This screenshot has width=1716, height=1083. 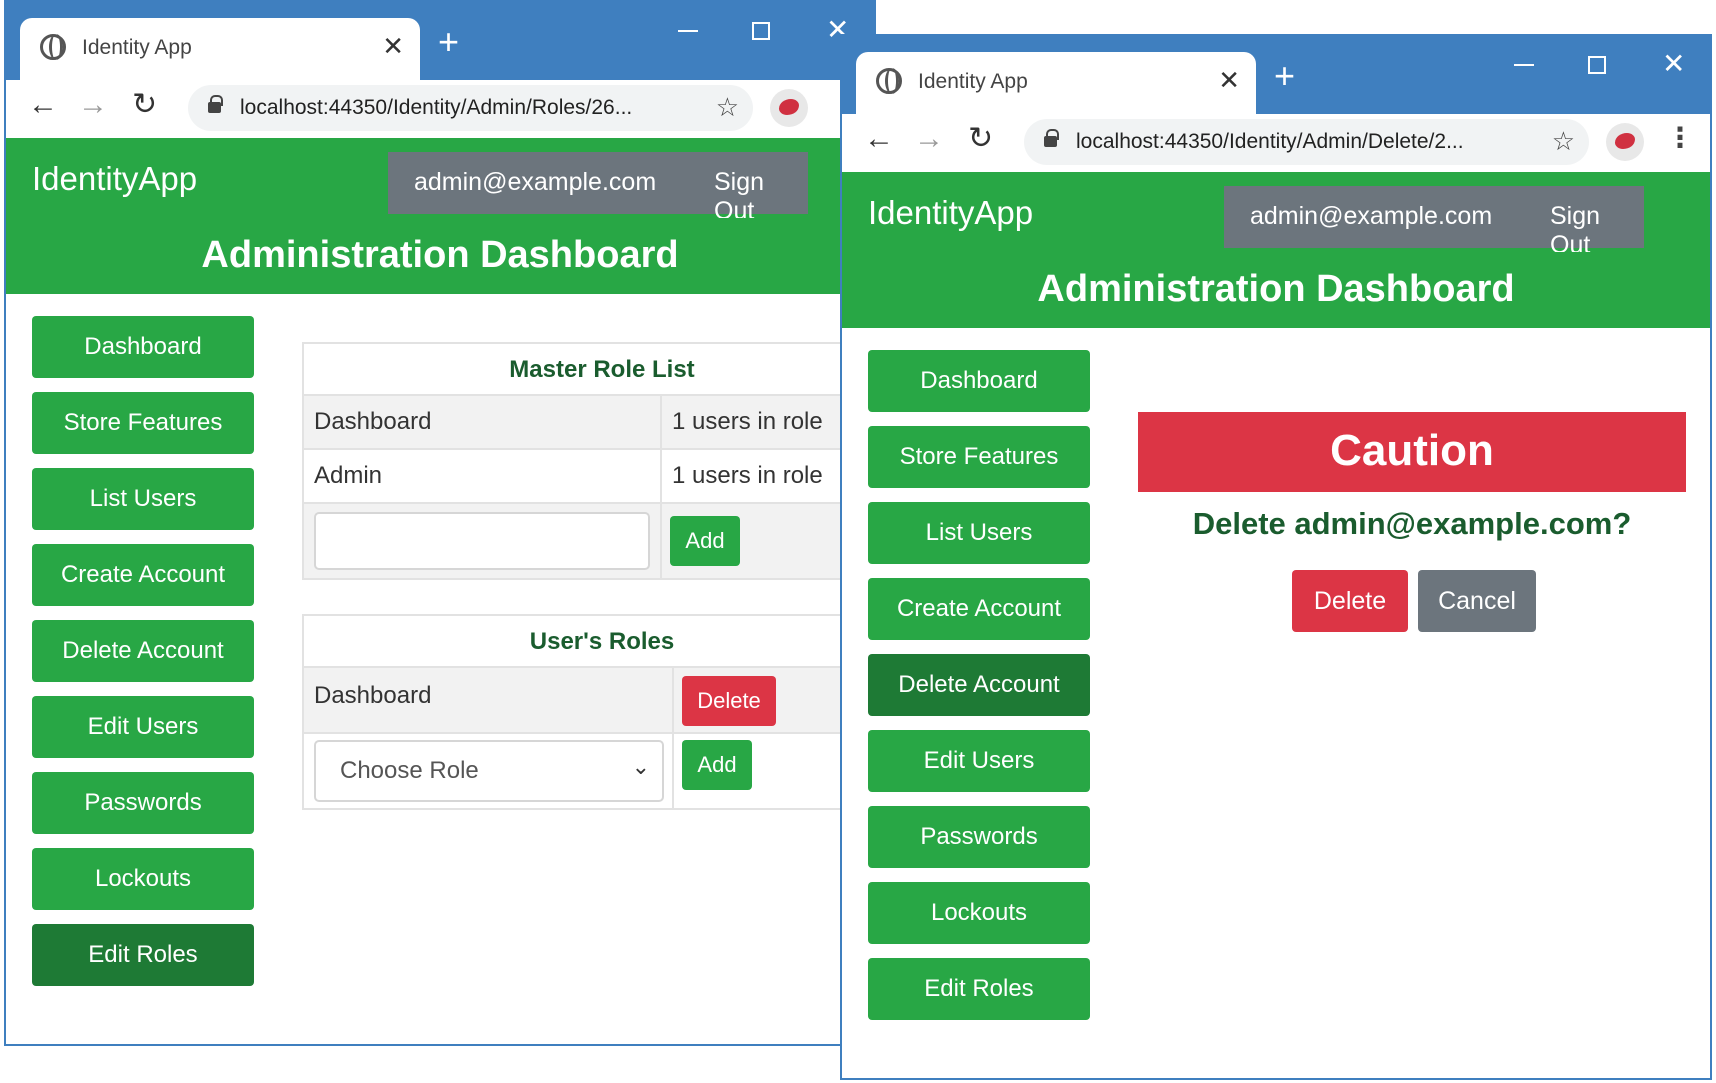 I want to click on new-role-input, so click(x=482, y=541).